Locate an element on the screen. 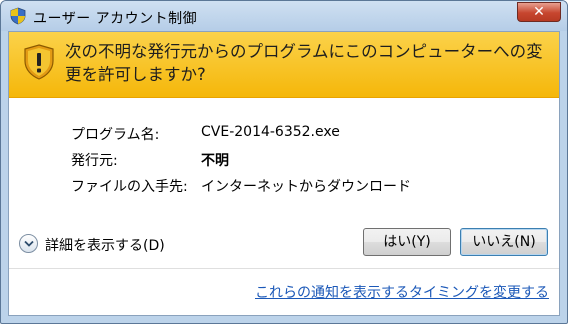 The height and width of the screenshot is (324, 568). uac-shield-icon is located at coordinates (18, 16).